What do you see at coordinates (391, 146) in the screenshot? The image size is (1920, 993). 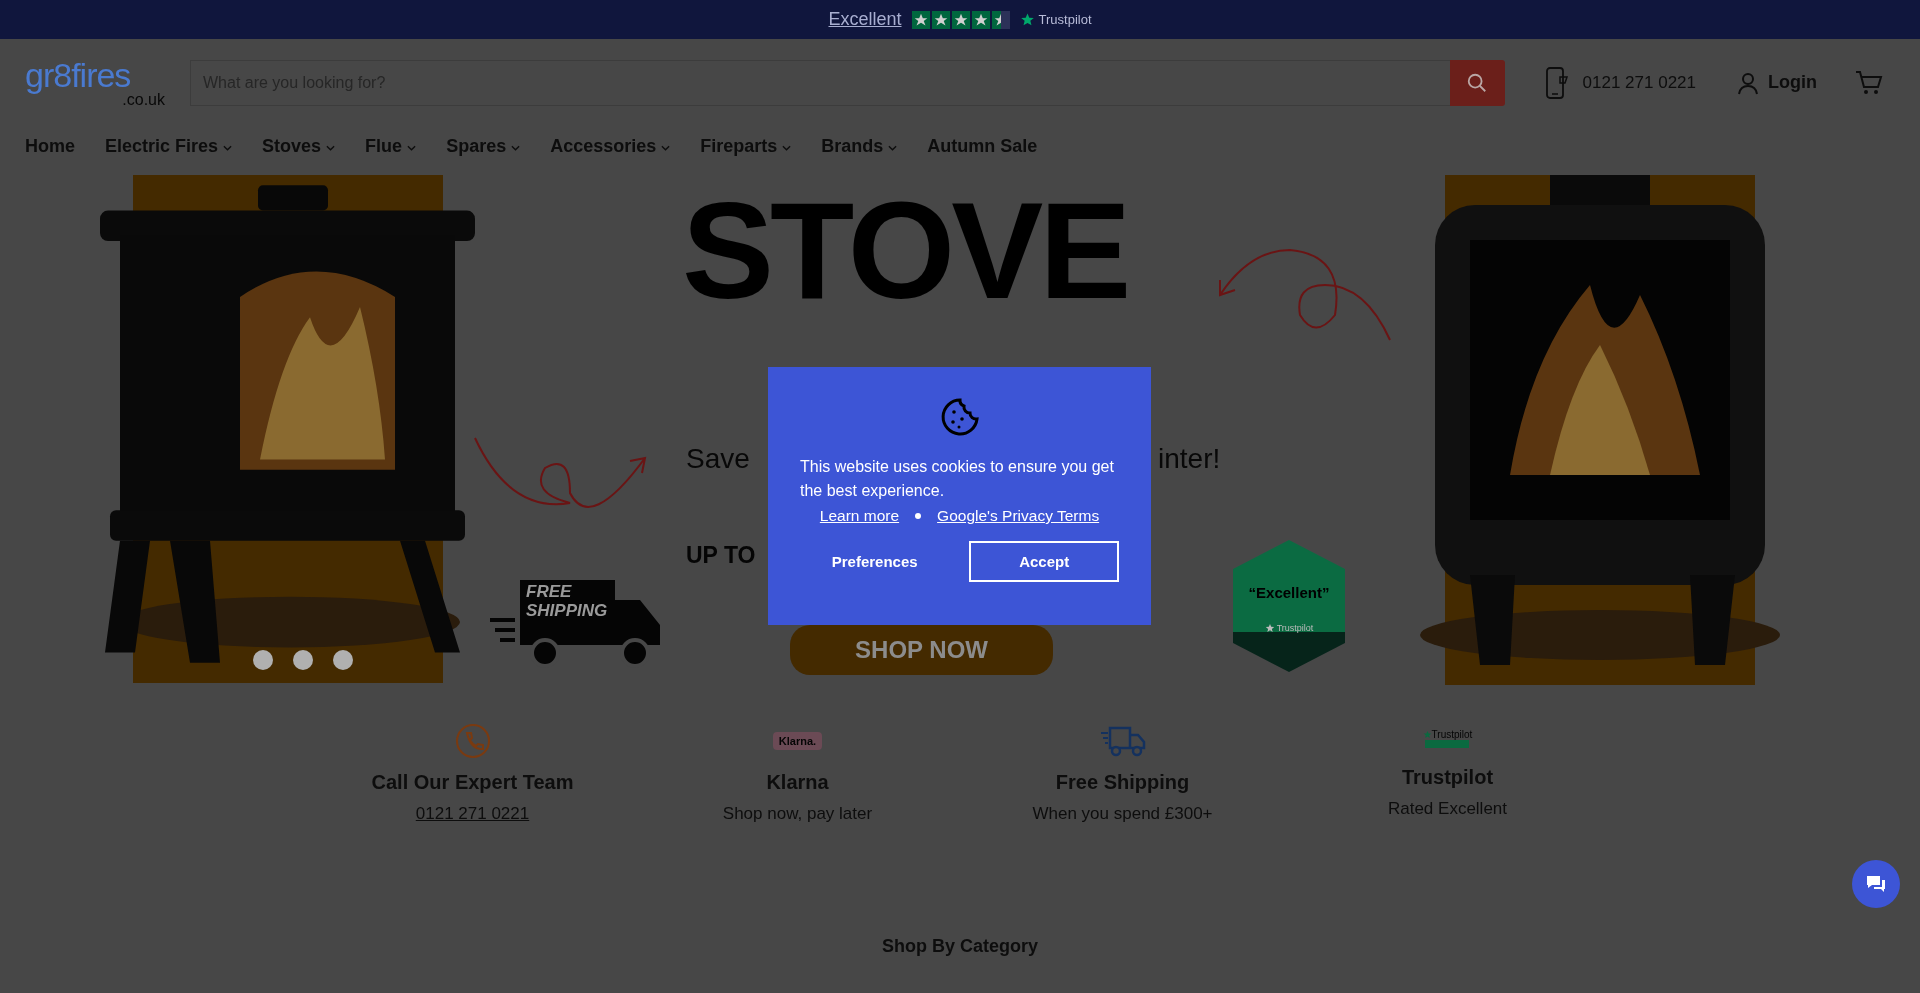 I see `nav-item: Flue` at bounding box center [391, 146].